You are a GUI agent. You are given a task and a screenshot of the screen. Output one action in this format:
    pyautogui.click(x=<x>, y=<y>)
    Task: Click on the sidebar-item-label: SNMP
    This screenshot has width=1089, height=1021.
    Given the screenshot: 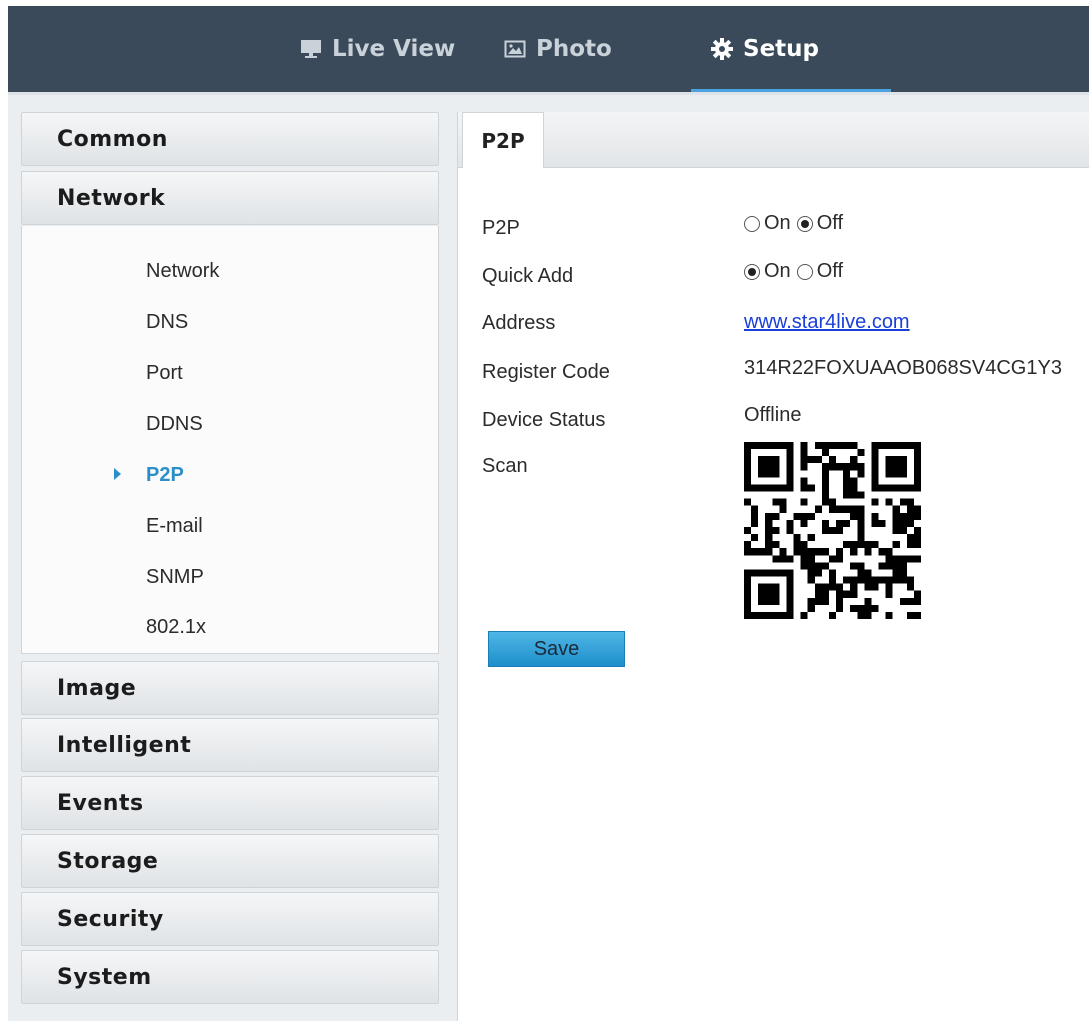 What is the action you would take?
    pyautogui.click(x=175, y=576)
    